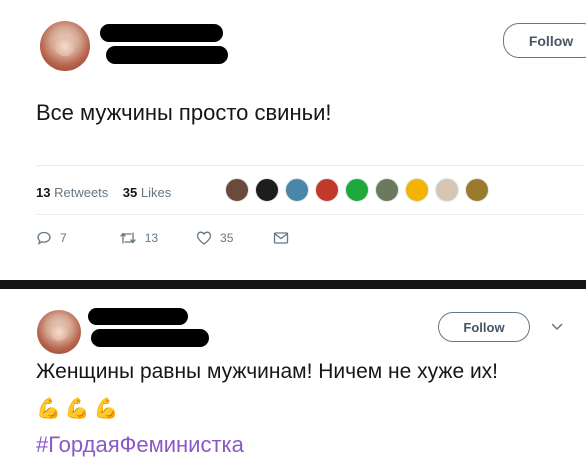 This screenshot has width=586, height=476. Describe the element at coordinates (214, 238) in the screenshot. I see `like-action: 35` at that location.